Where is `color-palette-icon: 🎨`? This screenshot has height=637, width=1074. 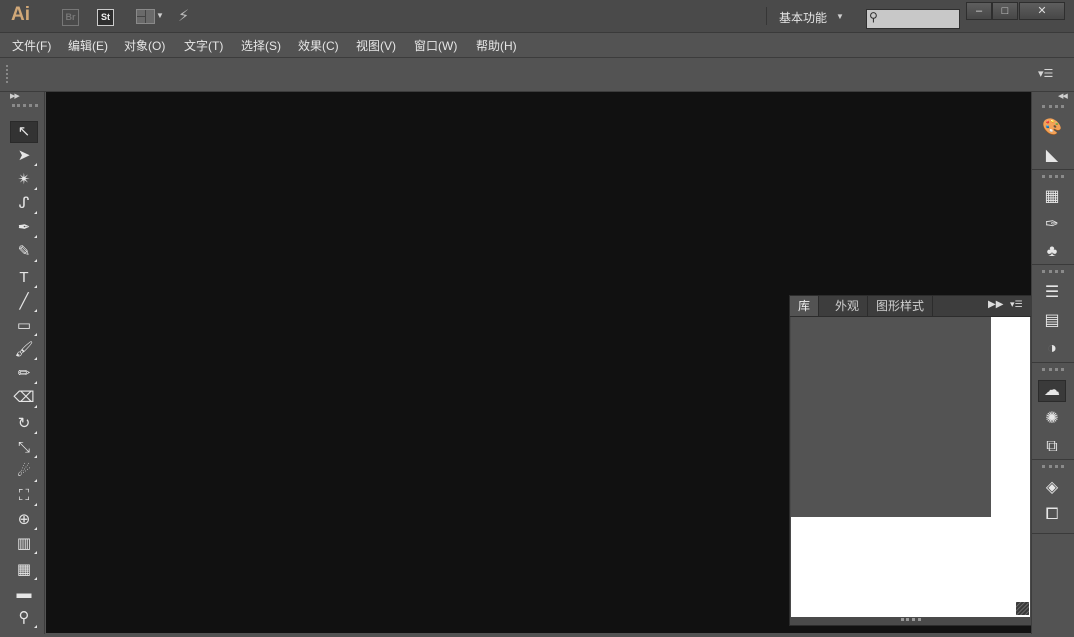 color-palette-icon: 🎨 is located at coordinates (1052, 128).